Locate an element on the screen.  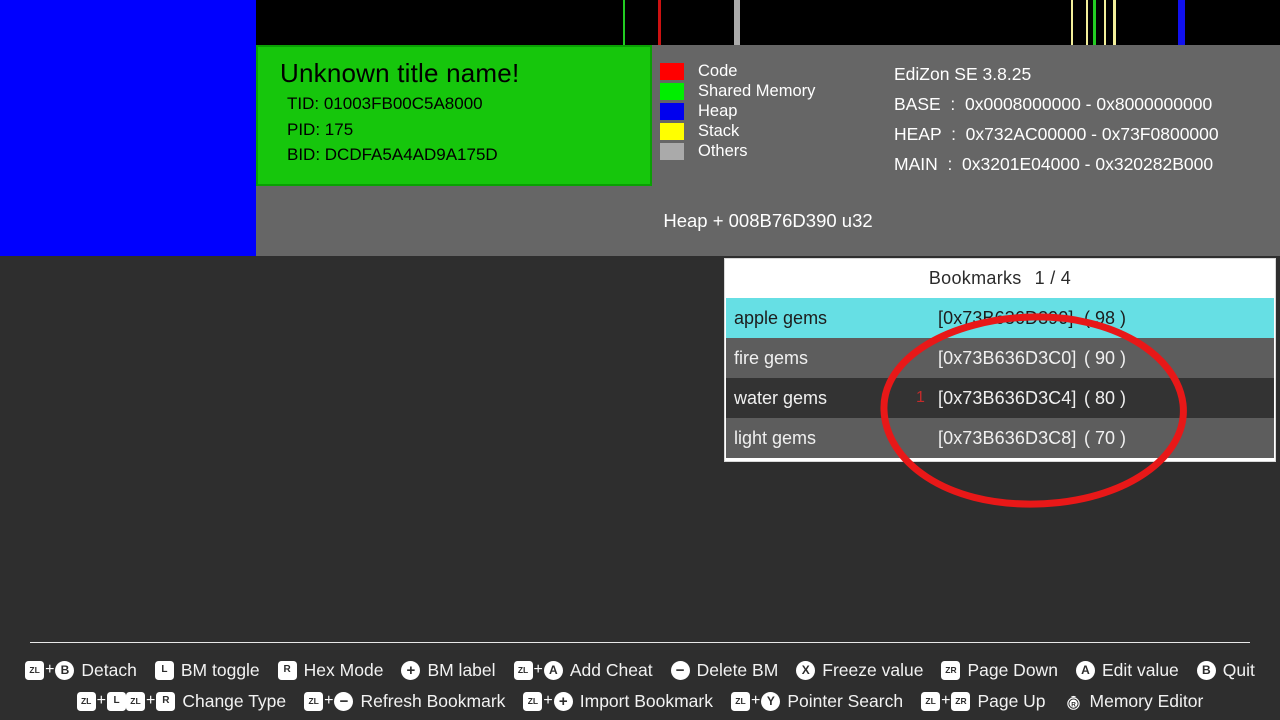
hint-label: Page Up is located at coordinates (1011, 700).